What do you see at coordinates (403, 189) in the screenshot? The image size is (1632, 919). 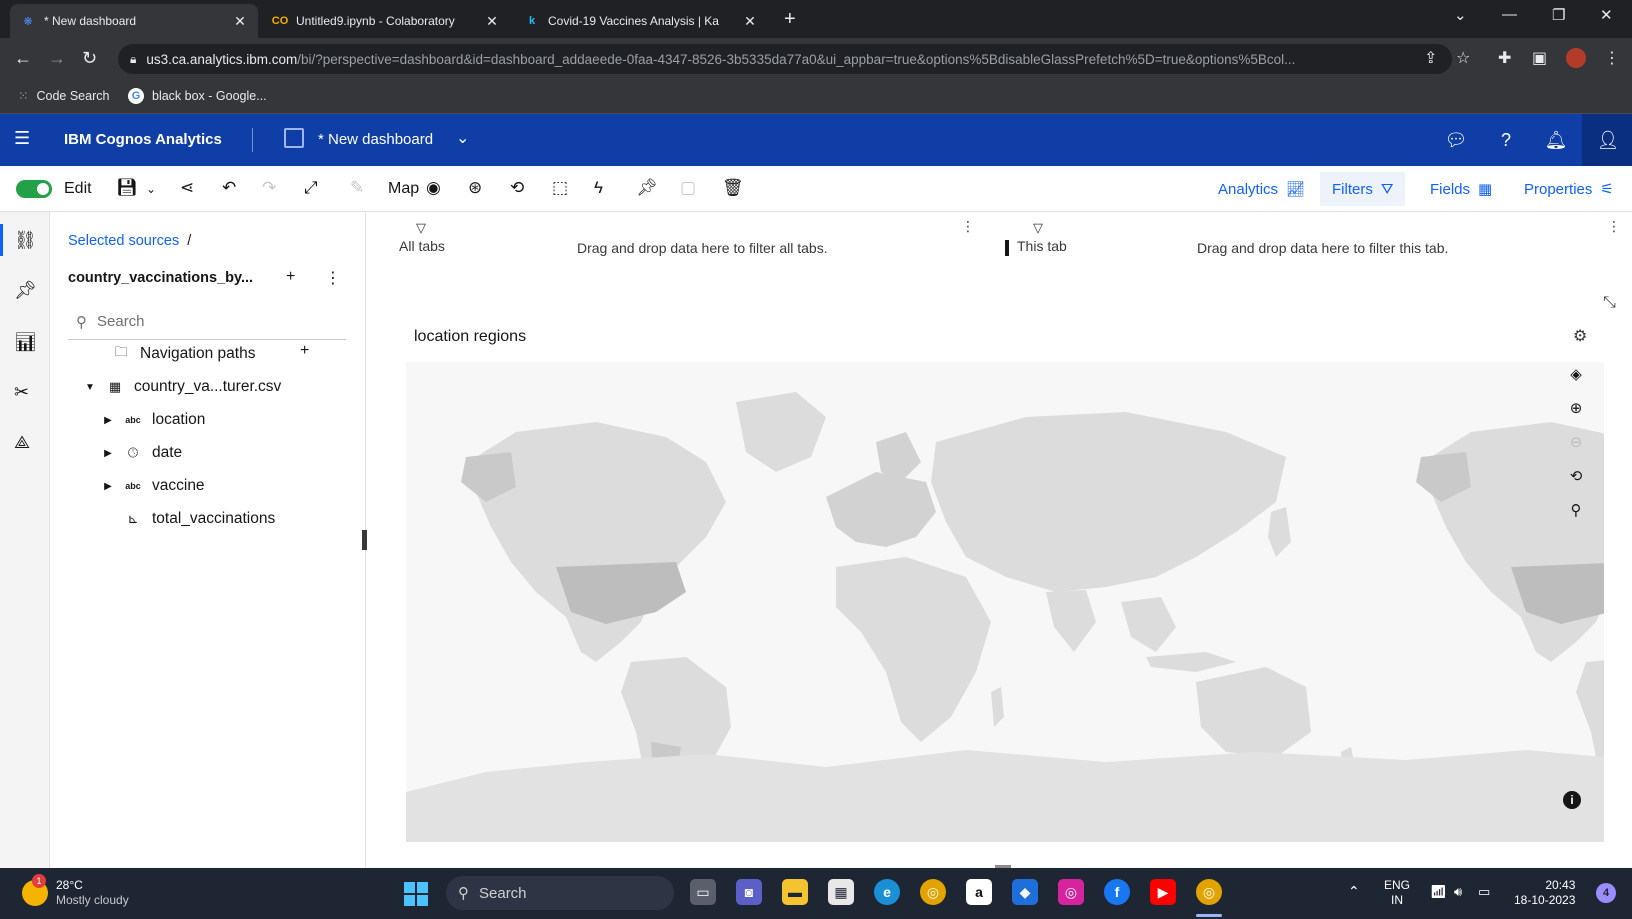 I see `visualization-type-label: Map` at bounding box center [403, 189].